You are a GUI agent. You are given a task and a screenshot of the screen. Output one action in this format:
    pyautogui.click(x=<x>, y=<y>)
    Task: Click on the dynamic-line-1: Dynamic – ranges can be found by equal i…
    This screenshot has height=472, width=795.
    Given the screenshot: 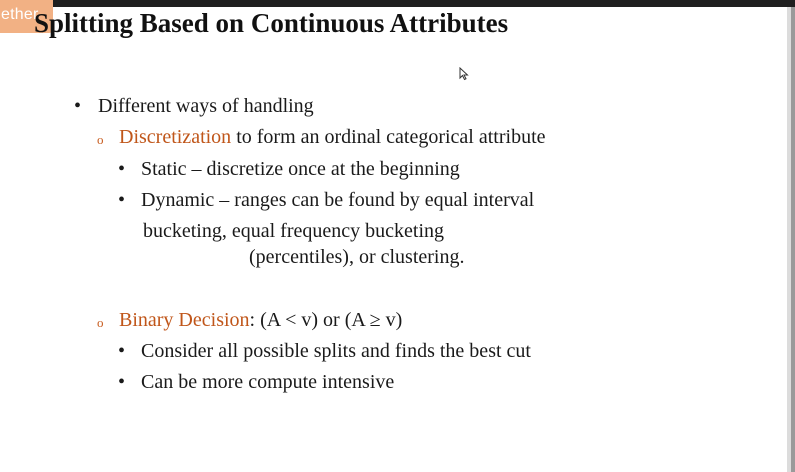 What is the action you would take?
    pyautogui.click(x=338, y=200)
    